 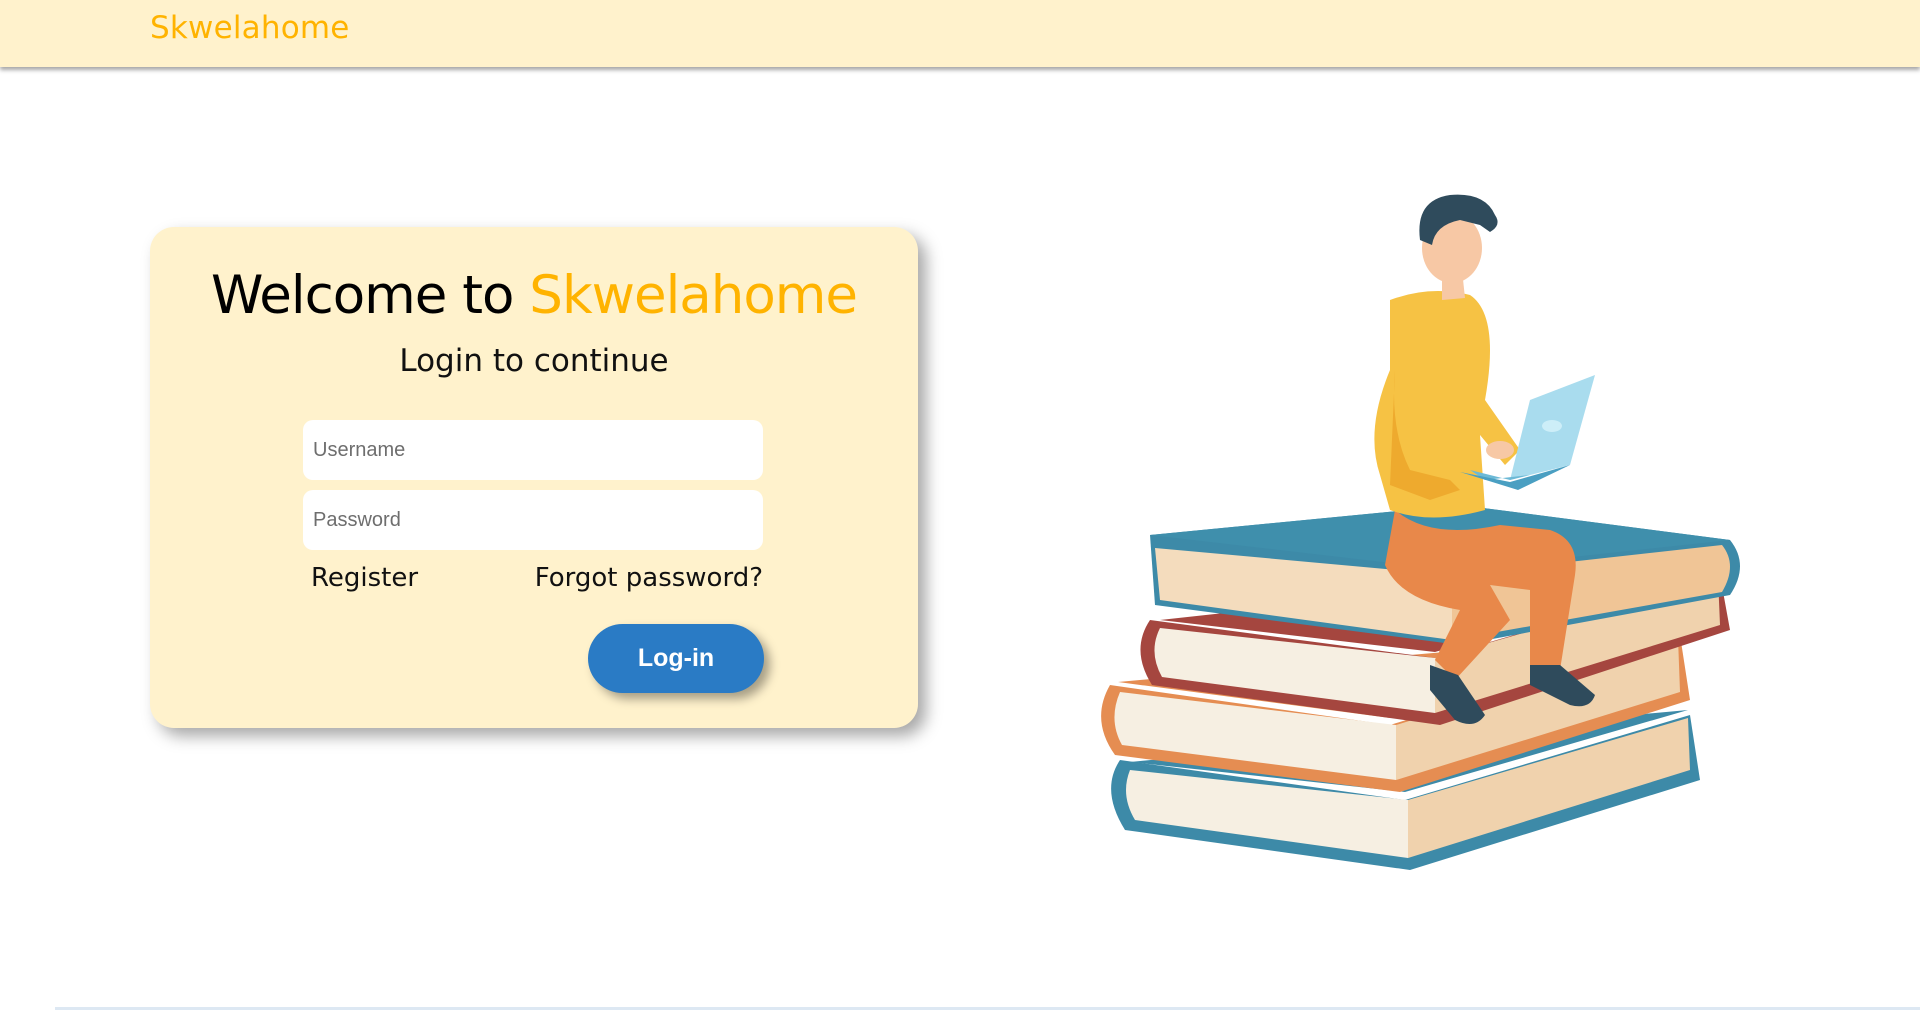 I want to click on register-link: Register, so click(x=364, y=578).